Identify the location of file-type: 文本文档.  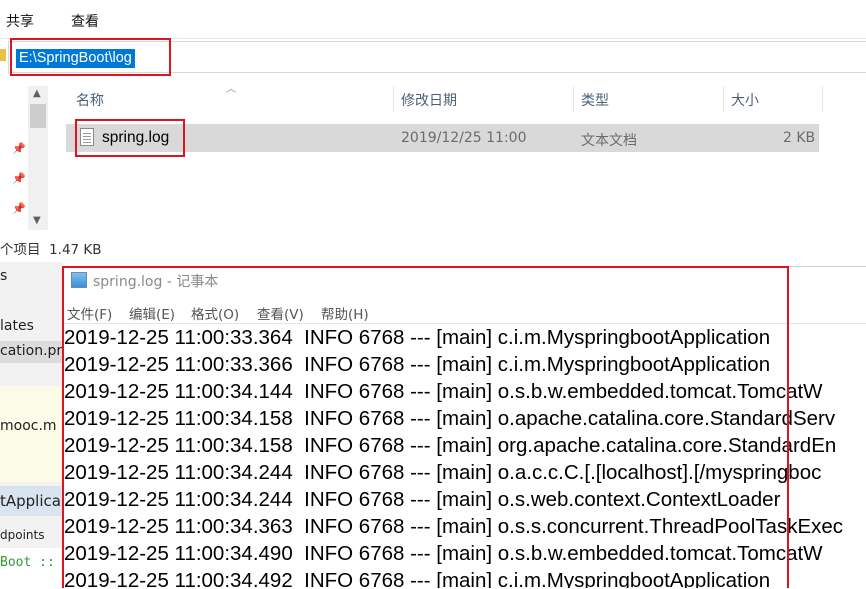
(609, 141).